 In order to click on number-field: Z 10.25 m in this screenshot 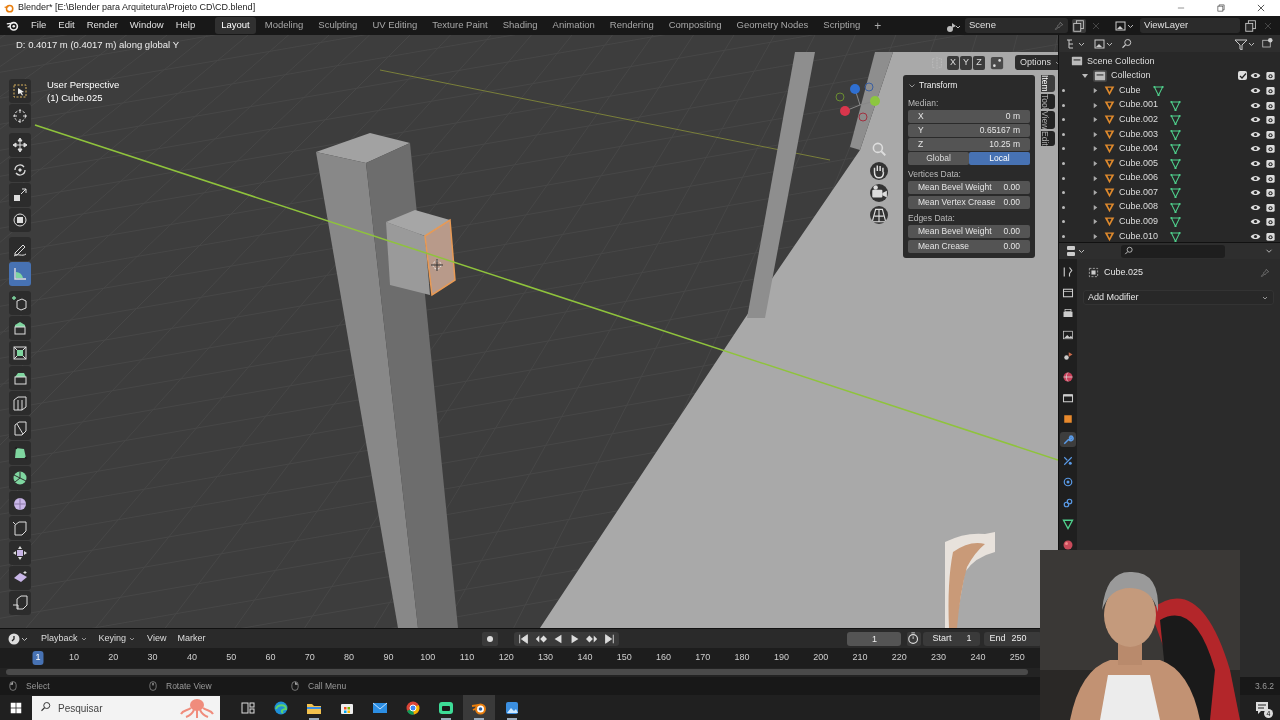, I will do `click(969, 144)`.